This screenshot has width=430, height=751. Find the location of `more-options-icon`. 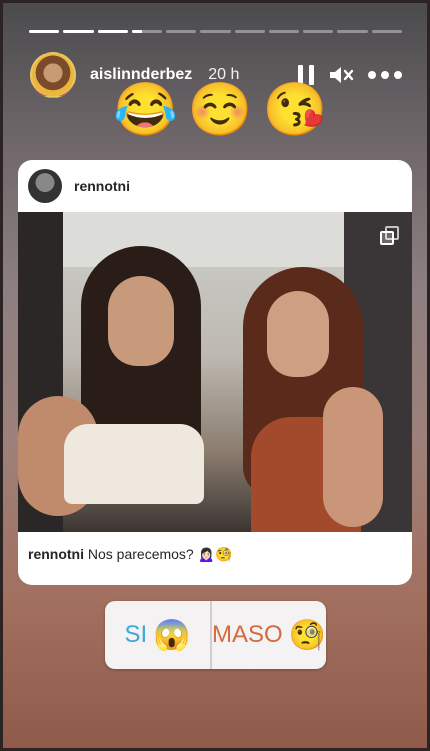

more-options-icon is located at coordinates (385, 75).